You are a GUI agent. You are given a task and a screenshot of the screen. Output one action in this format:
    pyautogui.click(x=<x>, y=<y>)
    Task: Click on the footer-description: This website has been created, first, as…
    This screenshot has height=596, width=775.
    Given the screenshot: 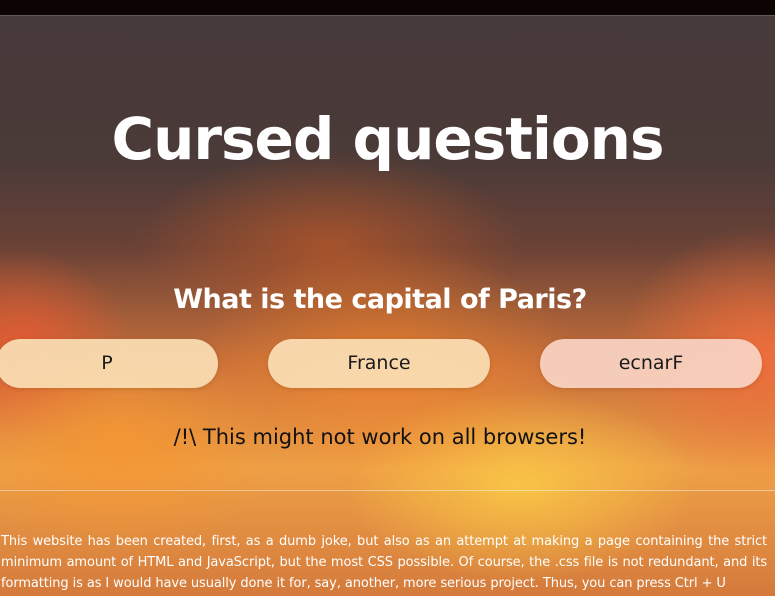 What is the action you would take?
    pyautogui.click(x=384, y=562)
    